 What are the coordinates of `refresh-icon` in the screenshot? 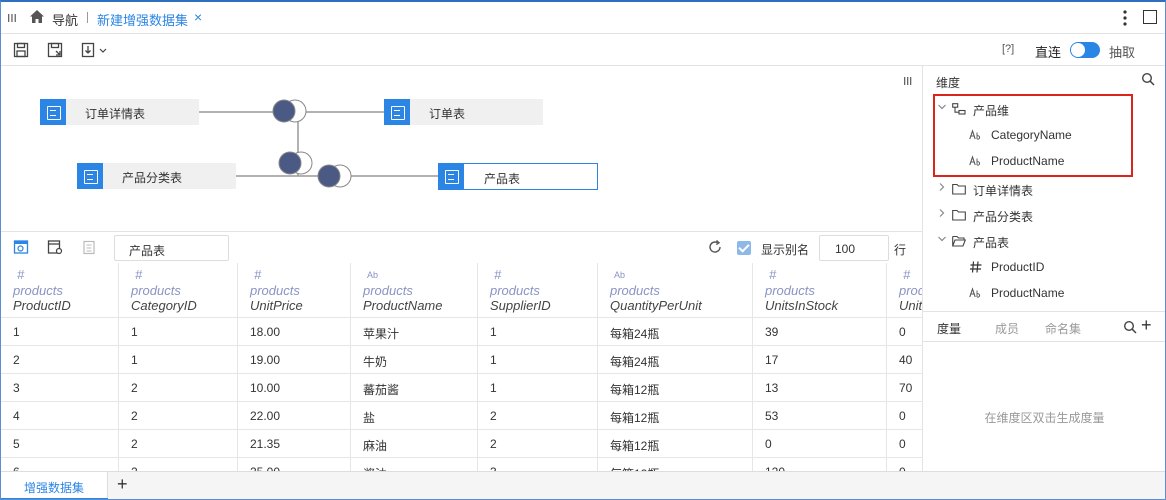 It's located at (715, 247).